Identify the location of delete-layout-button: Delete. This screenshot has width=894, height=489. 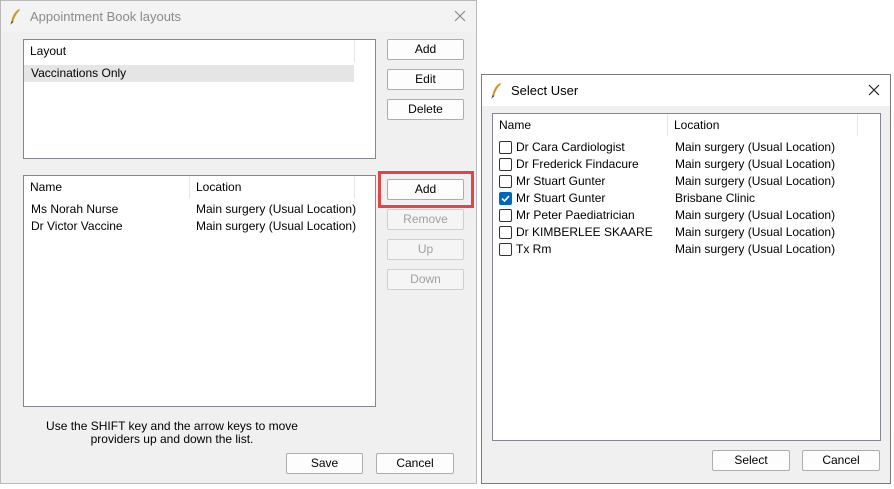
(425, 109).